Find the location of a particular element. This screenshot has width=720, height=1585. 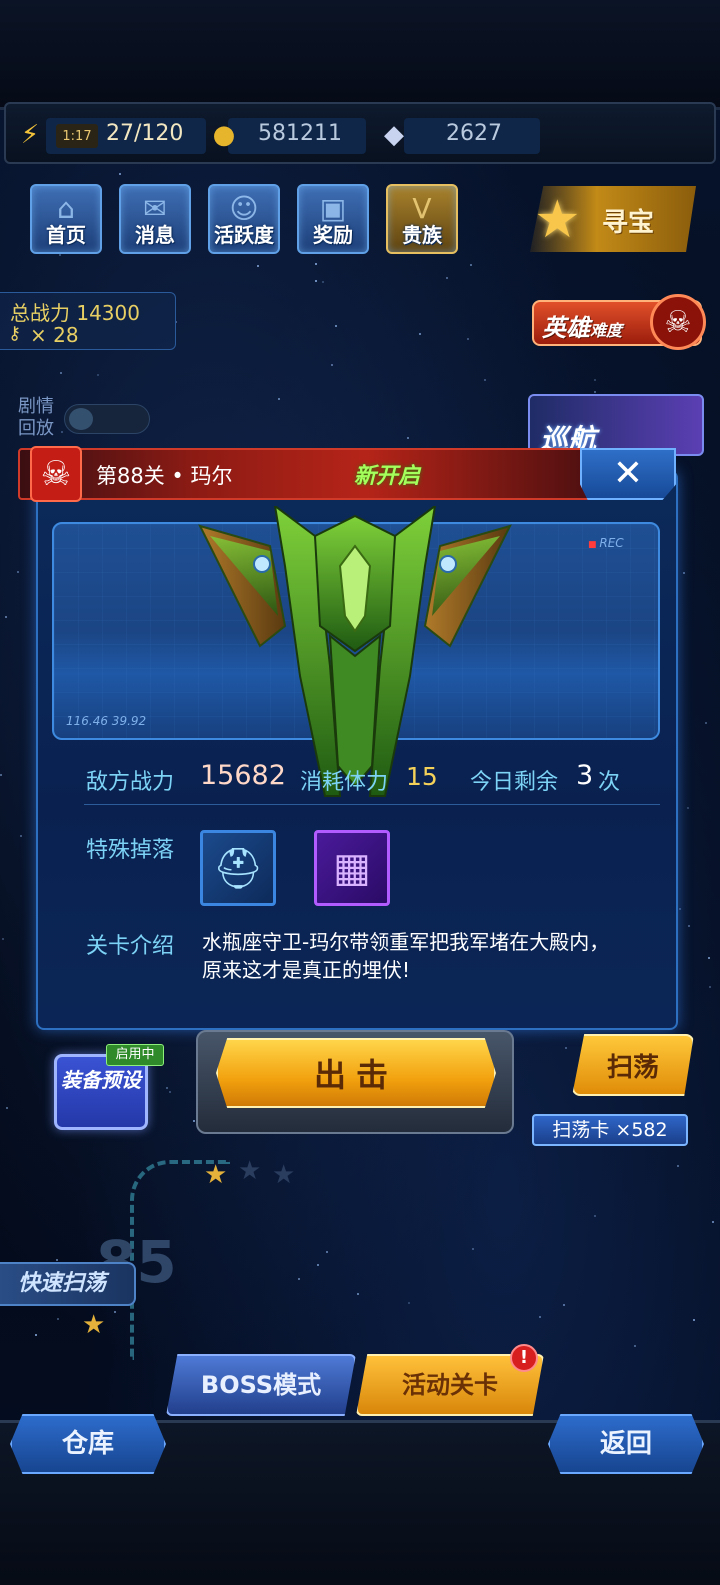

drop-item-armor: ⛑ is located at coordinates (238, 868).